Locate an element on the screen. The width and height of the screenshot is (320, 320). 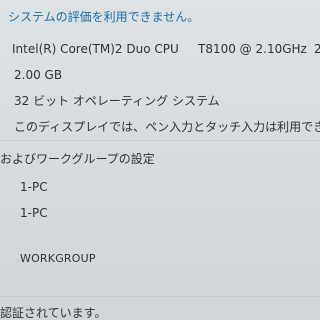
processor-model: Intel(R) Core(TM)2 Duo CPU is located at coordinates (95, 49).